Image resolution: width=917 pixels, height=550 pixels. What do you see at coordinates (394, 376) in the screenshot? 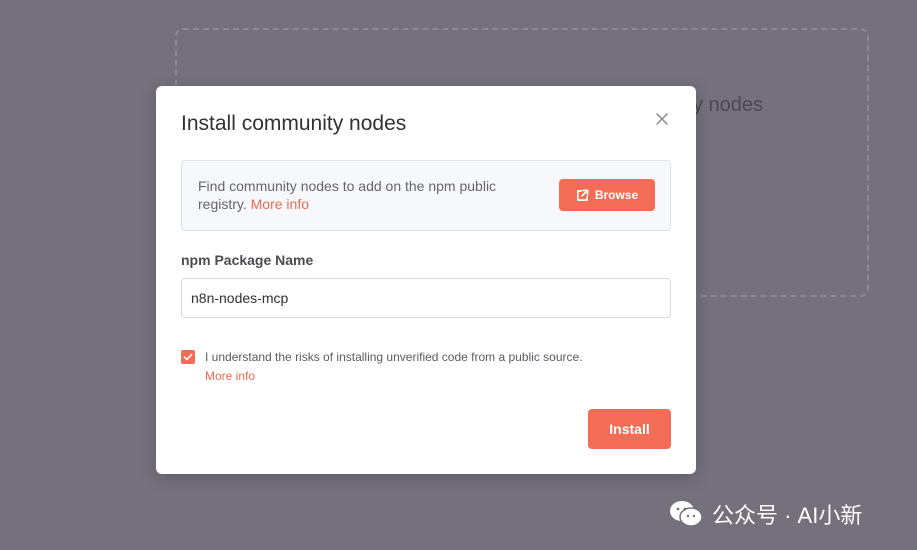
I see `risk-more-info-link: More info` at bounding box center [394, 376].